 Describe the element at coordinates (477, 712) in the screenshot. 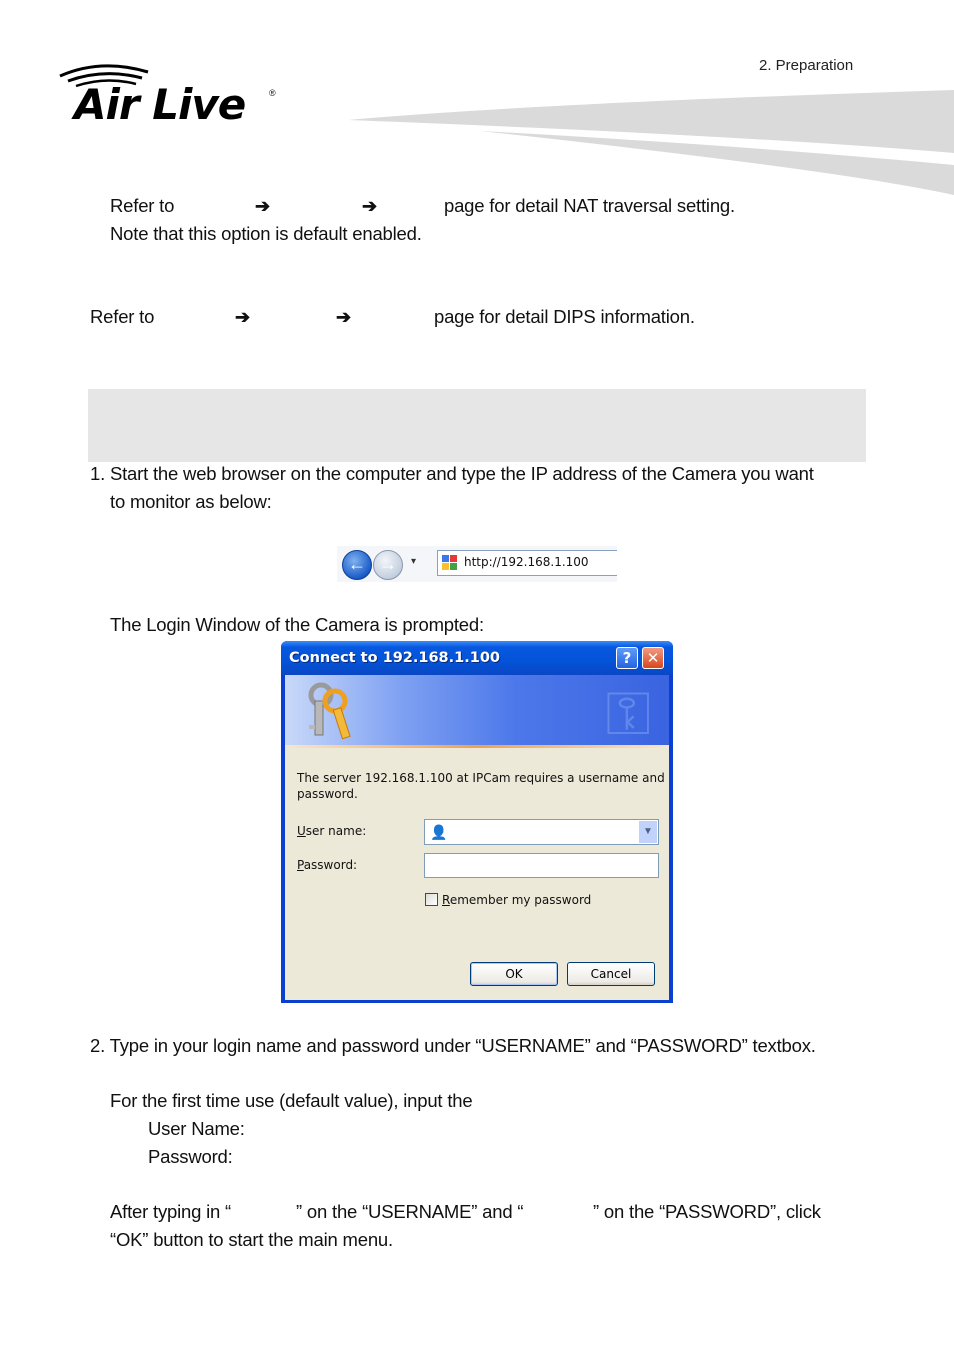

I see `dialog-banner: ⚿` at that location.